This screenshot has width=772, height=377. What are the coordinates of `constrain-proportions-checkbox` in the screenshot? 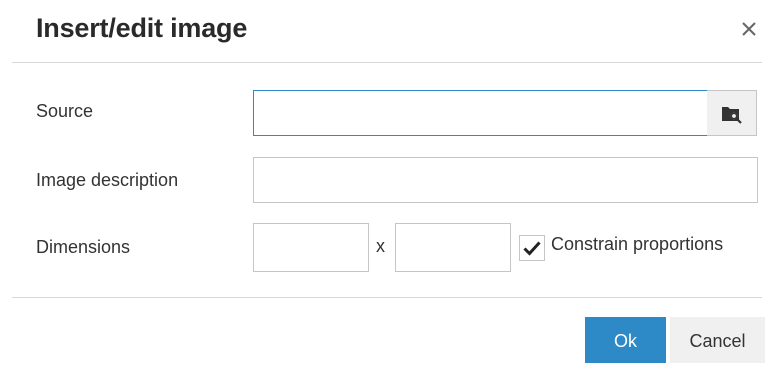 It's located at (532, 248).